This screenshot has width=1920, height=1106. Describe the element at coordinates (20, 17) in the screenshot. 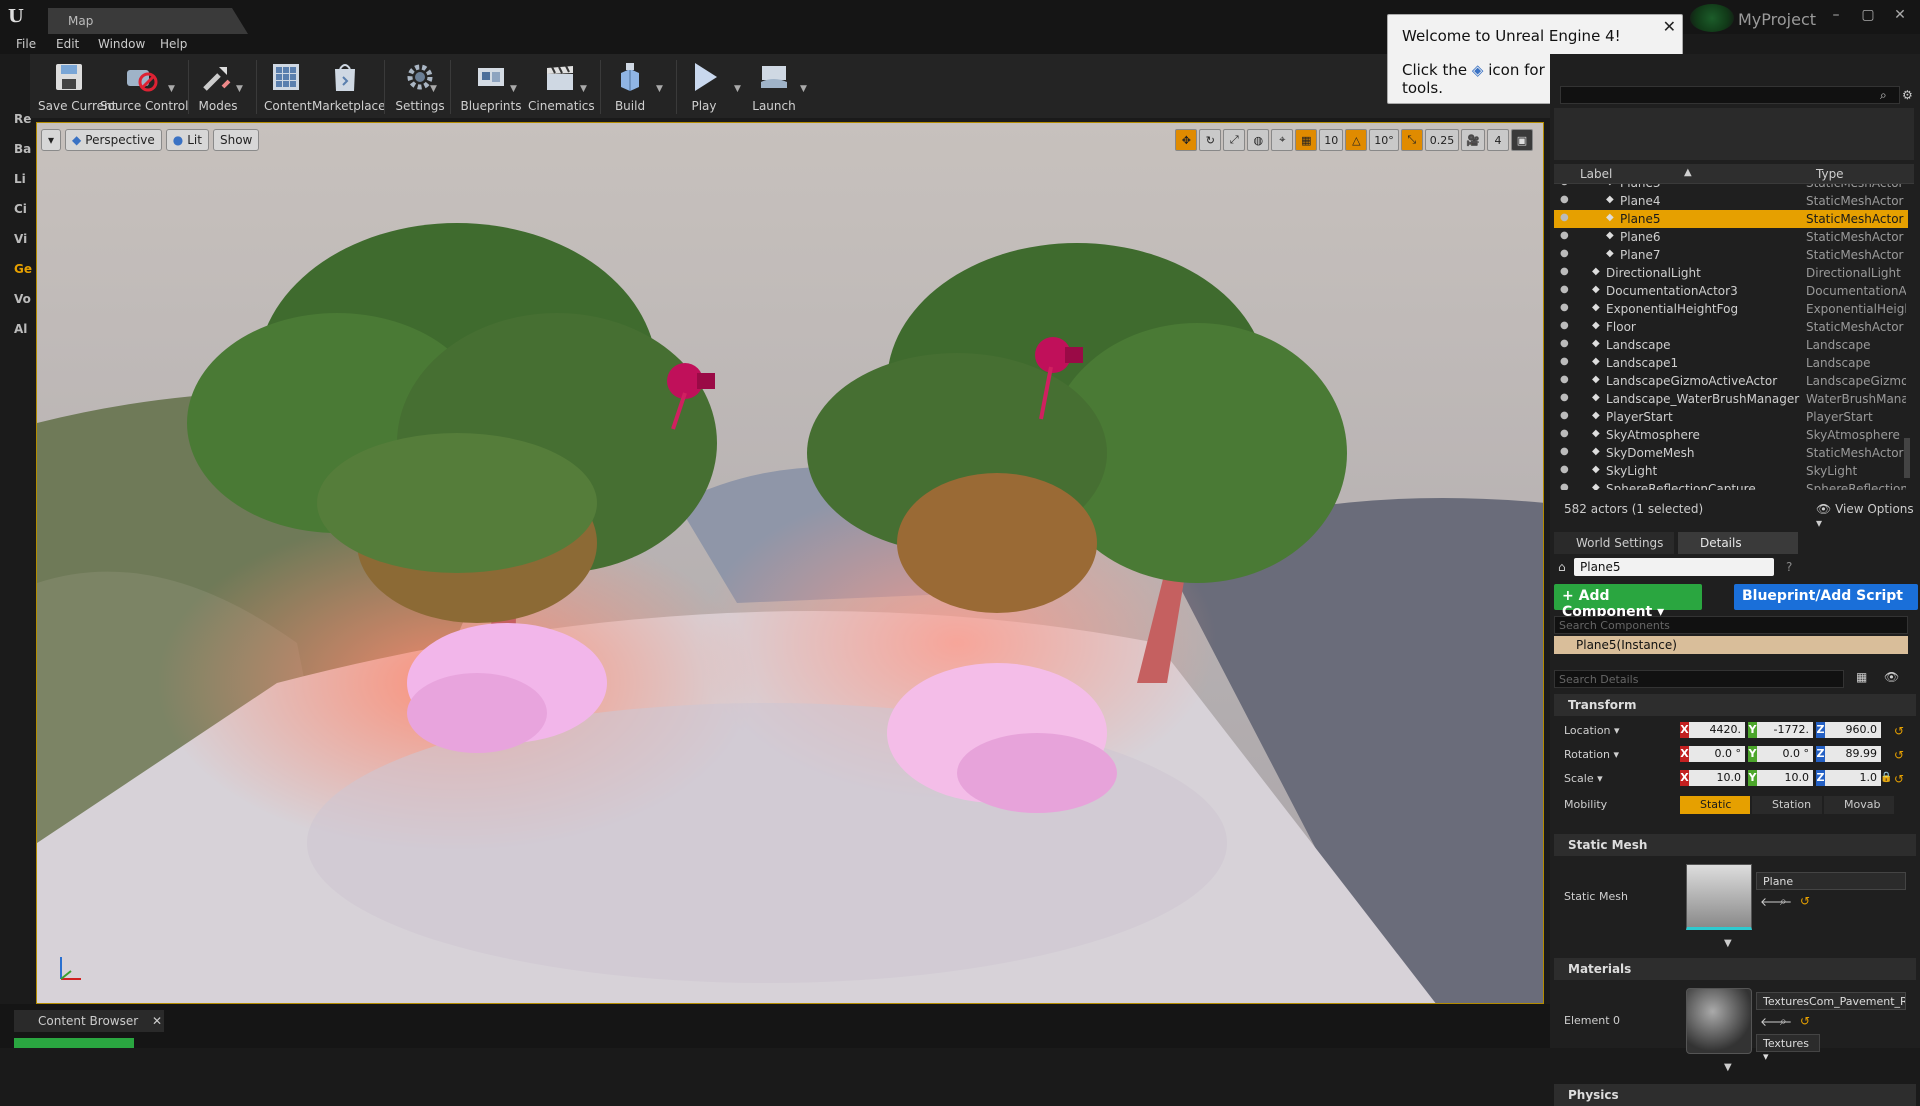

I see `unreal-logo-icon: U` at that location.